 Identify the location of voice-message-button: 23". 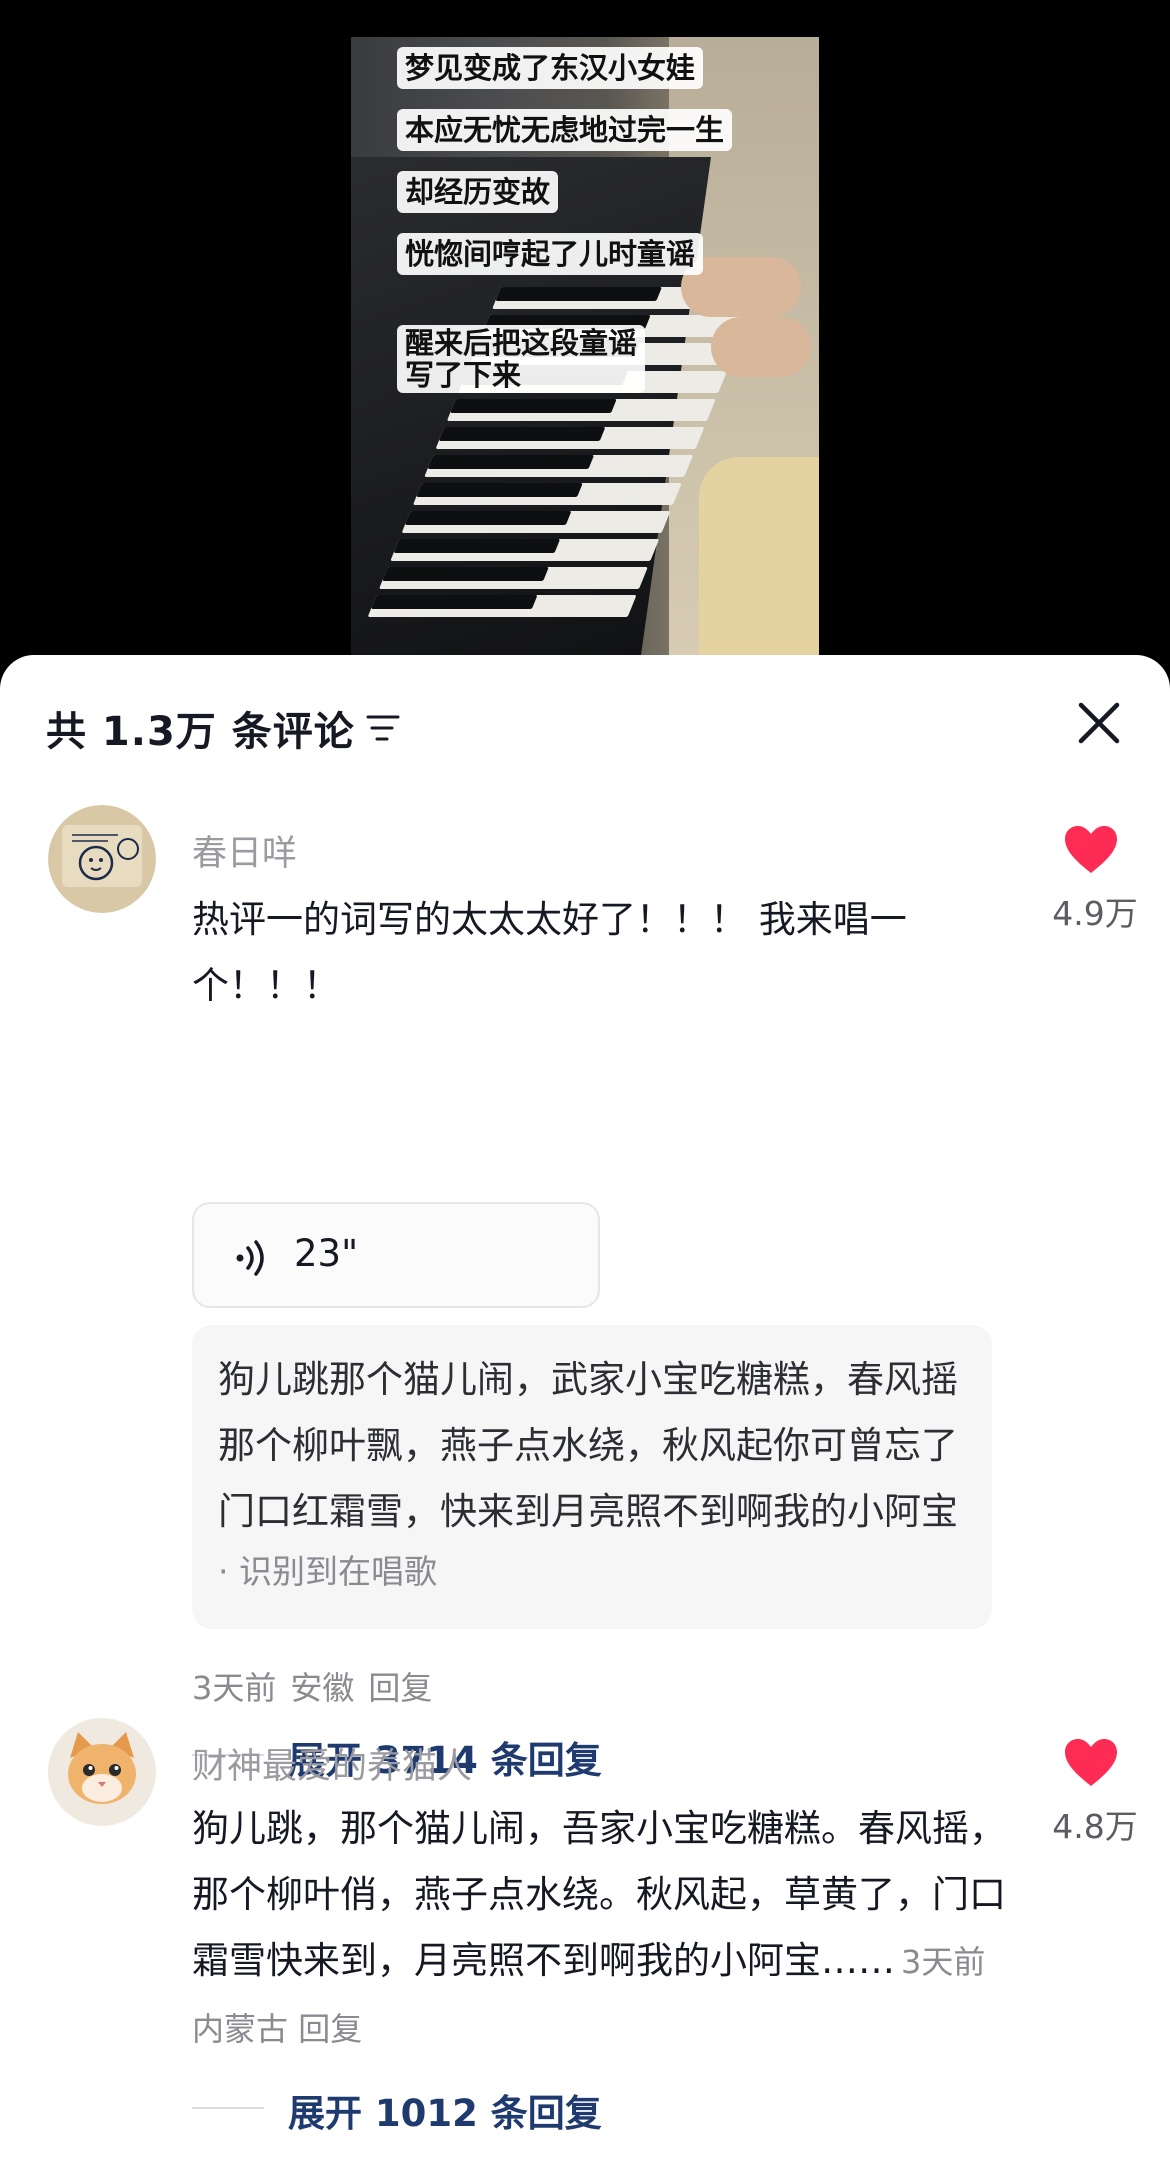
(396, 1255).